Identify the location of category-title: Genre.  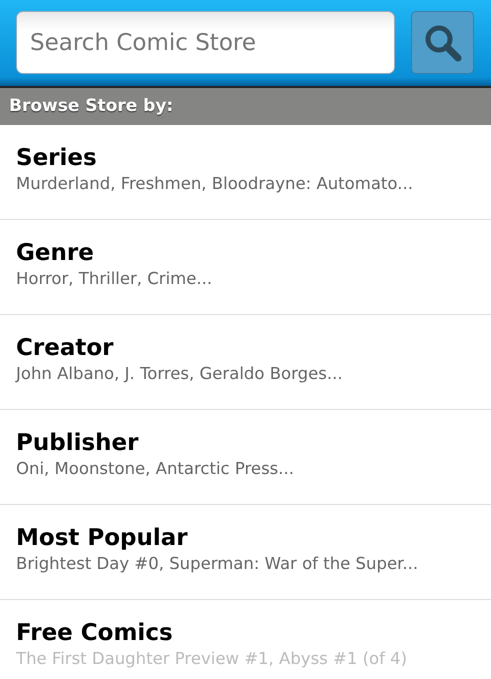
(55, 253).